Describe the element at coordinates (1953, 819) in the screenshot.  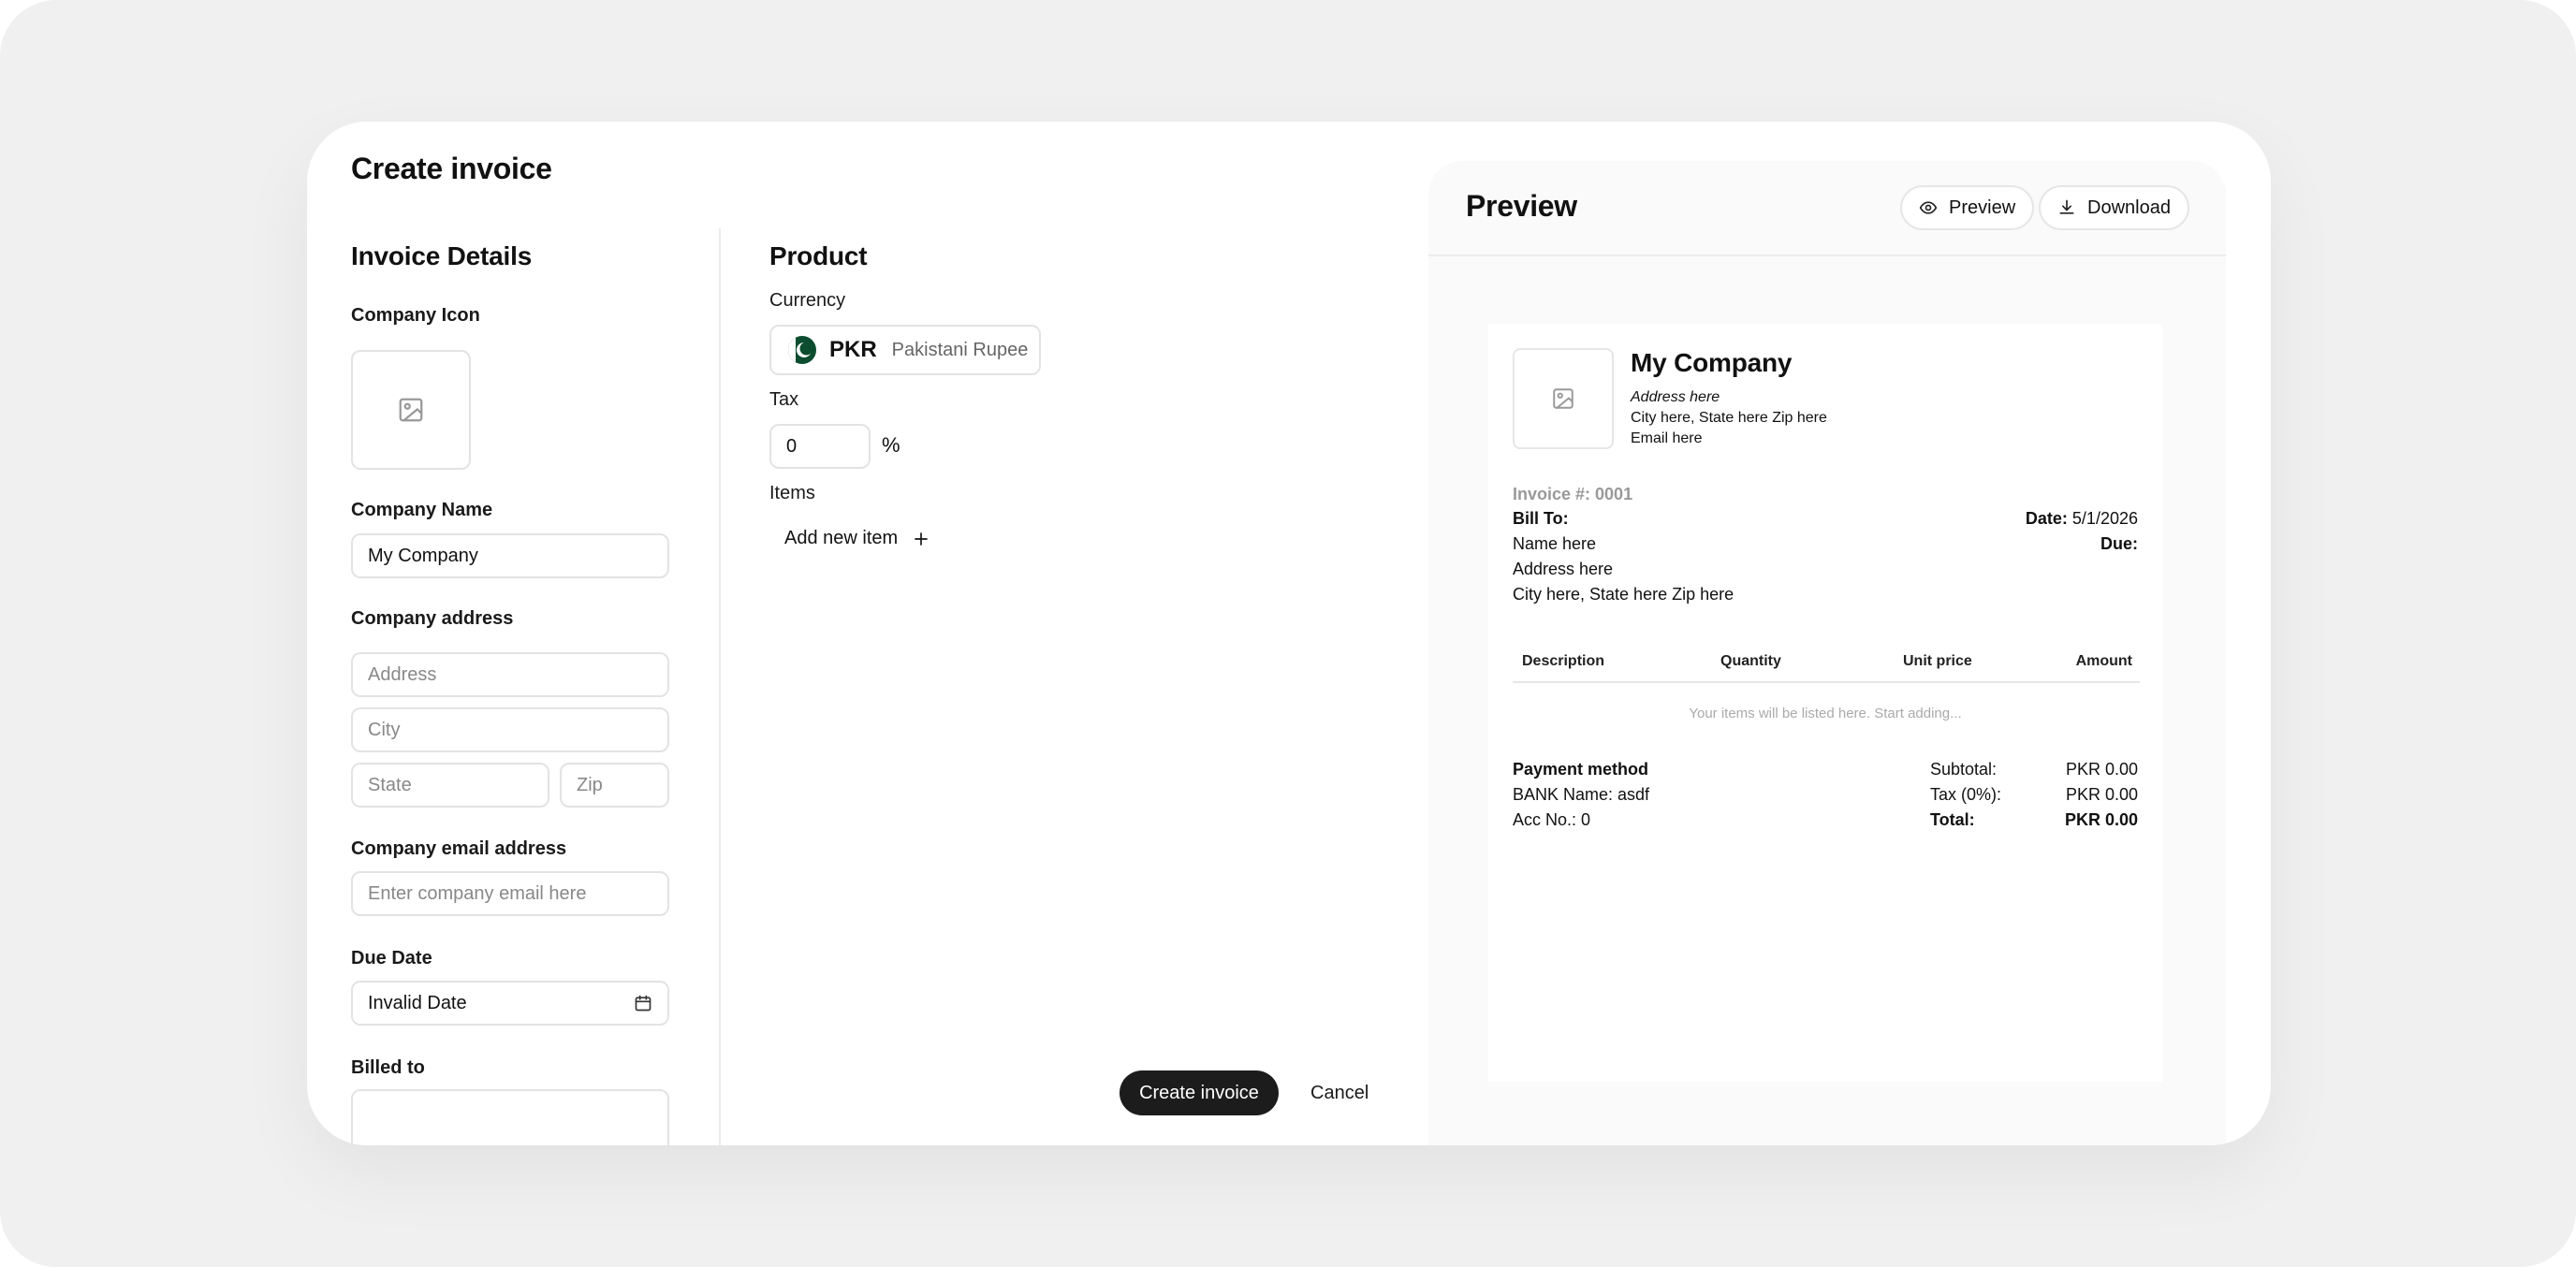
I see `total-label: Total:` at that location.